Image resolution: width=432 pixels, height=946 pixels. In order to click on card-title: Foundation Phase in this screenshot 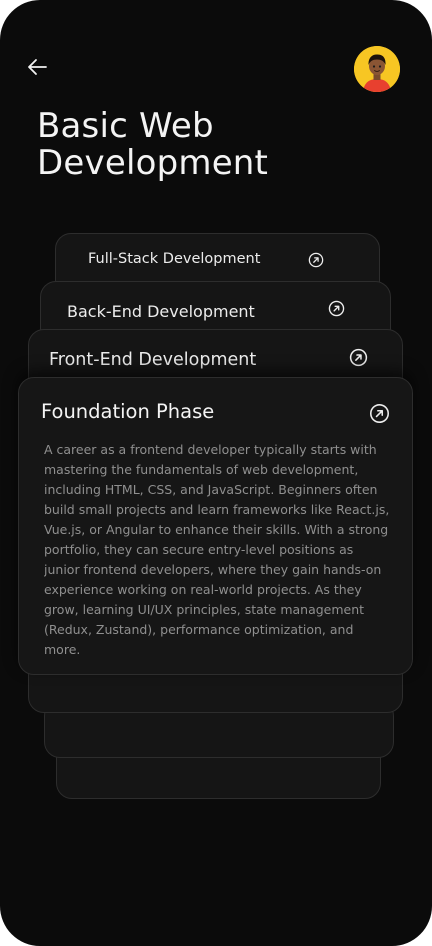, I will do `click(128, 411)`.